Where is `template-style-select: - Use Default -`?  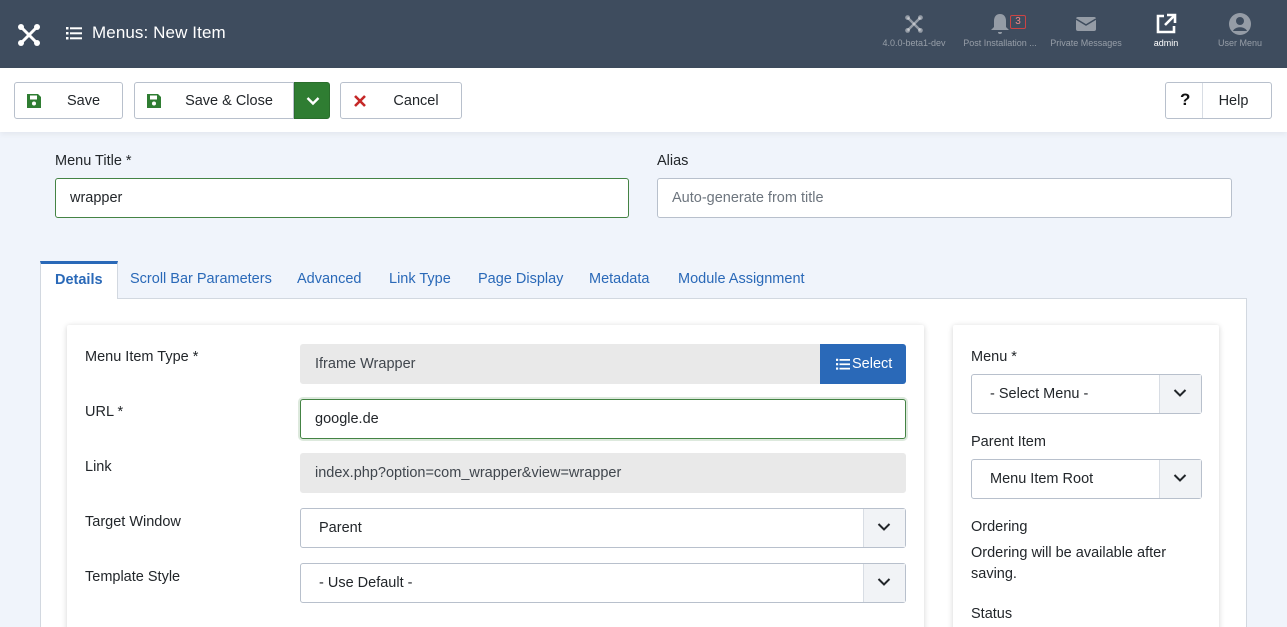 template-style-select: - Use Default - is located at coordinates (603, 583).